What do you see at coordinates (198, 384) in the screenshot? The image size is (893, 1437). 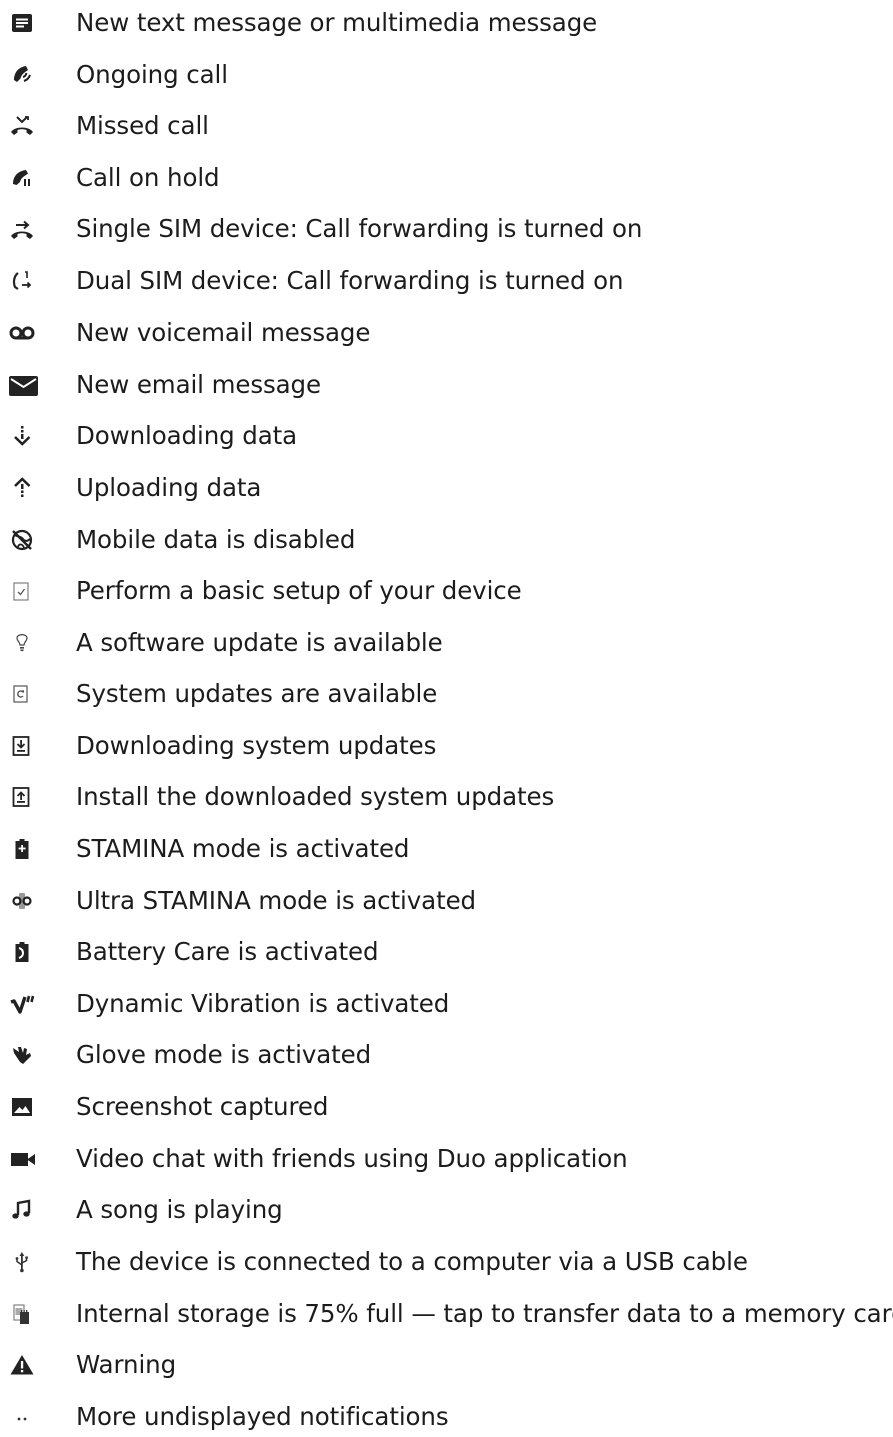 I see `list-item-label: New email message` at bounding box center [198, 384].